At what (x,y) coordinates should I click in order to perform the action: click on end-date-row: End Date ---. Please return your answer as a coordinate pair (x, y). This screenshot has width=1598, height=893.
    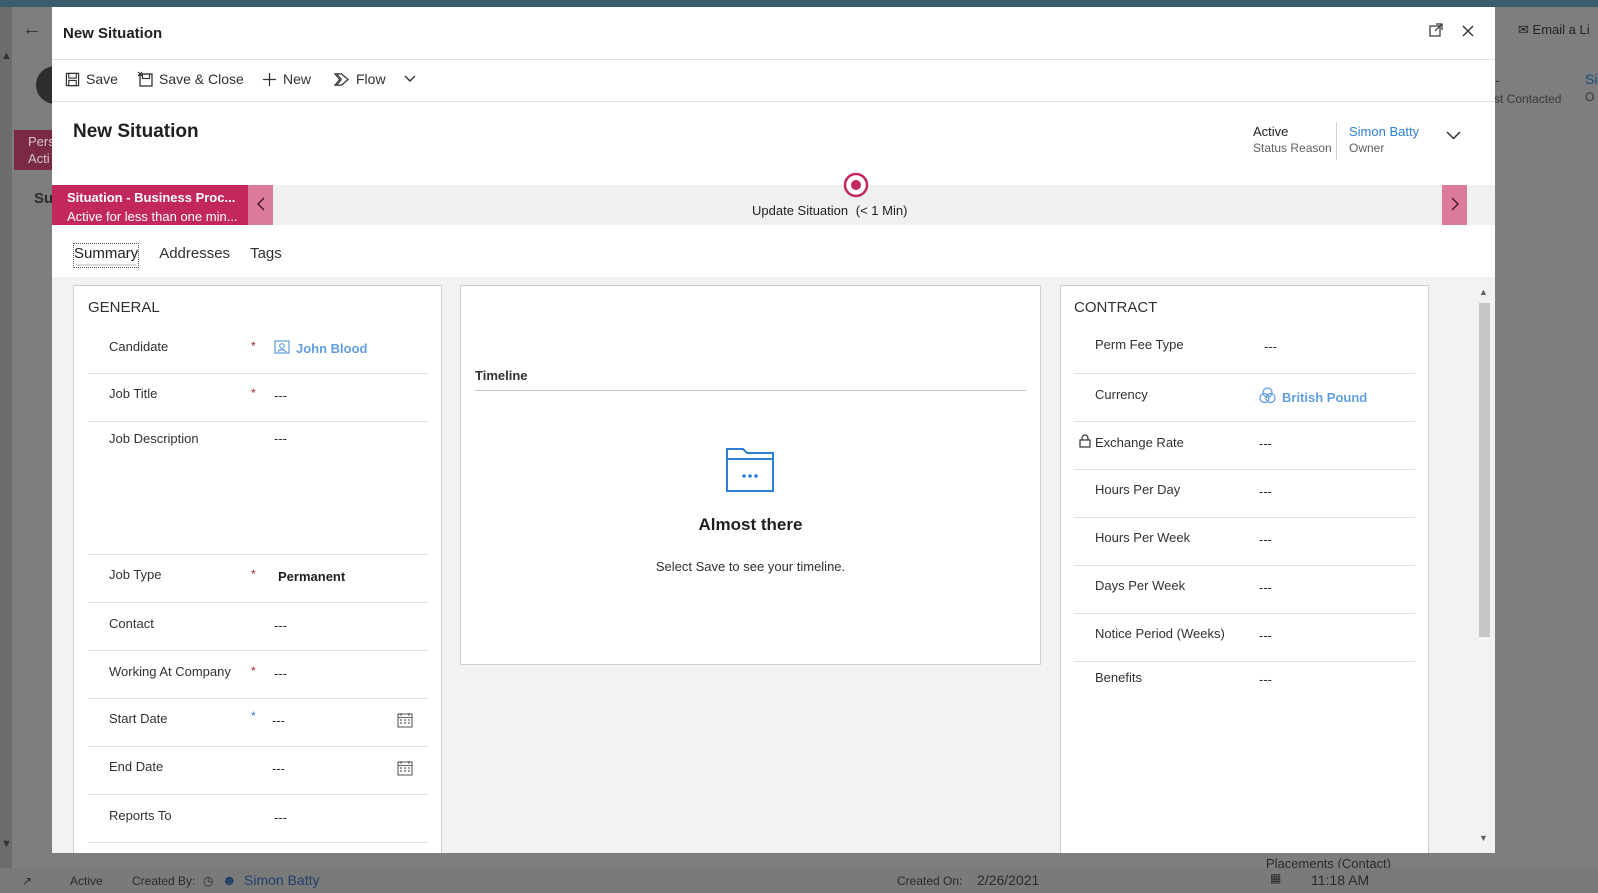
    Looking at the image, I should click on (258, 771).